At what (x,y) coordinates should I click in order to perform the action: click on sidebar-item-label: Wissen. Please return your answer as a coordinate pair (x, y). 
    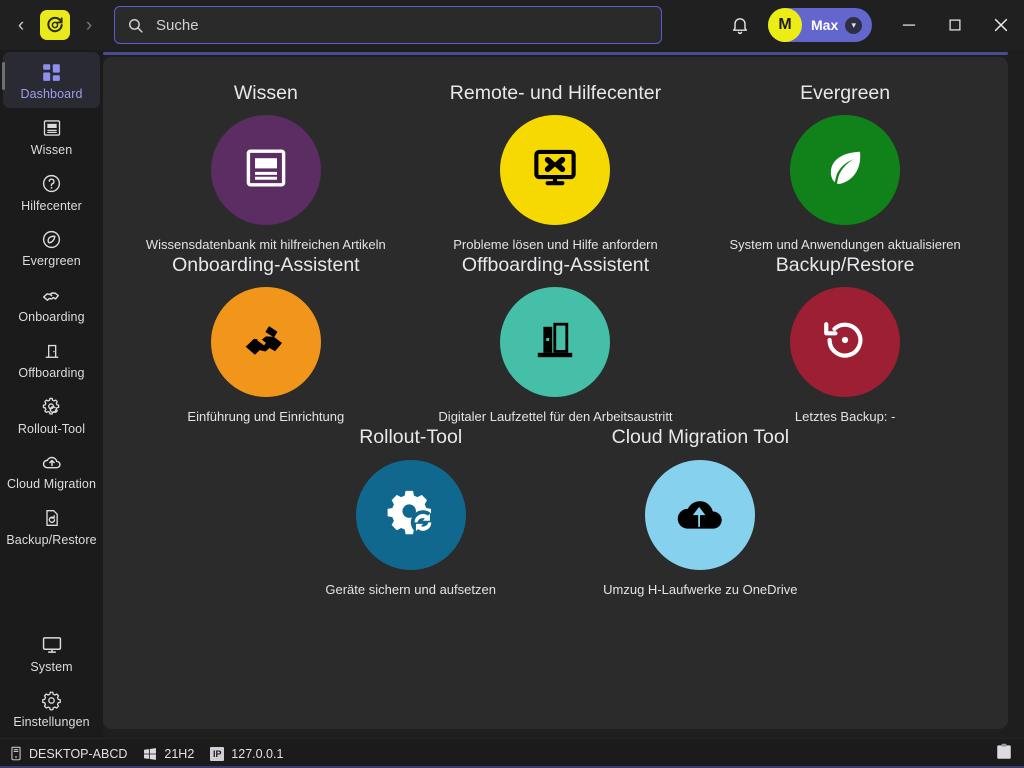
    Looking at the image, I should click on (51, 149).